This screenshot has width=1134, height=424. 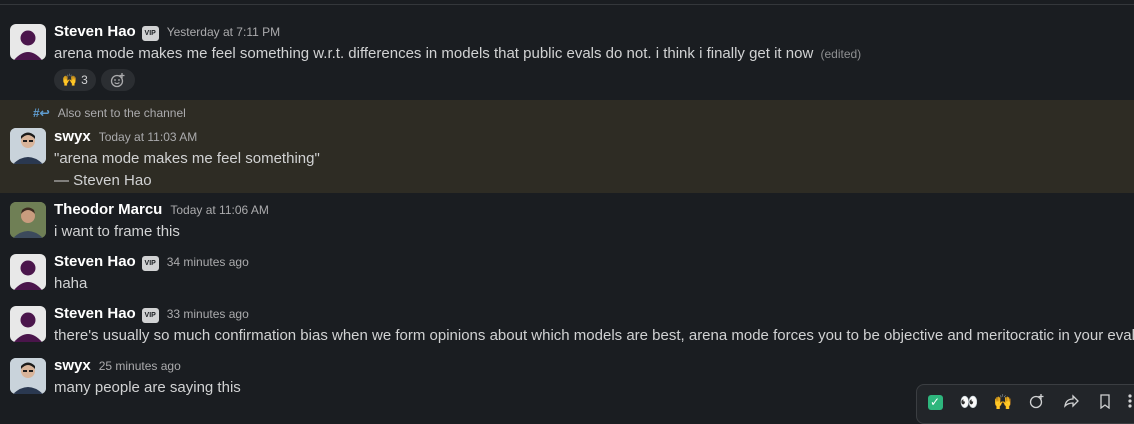 I want to click on raised-hands-reaction-button: 🙌, so click(x=1003, y=402).